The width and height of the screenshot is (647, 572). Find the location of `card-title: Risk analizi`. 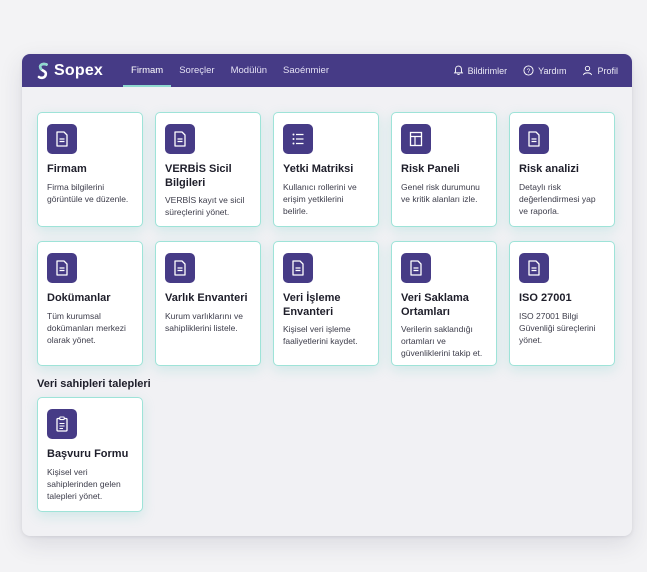

card-title: Risk analizi is located at coordinates (549, 169).